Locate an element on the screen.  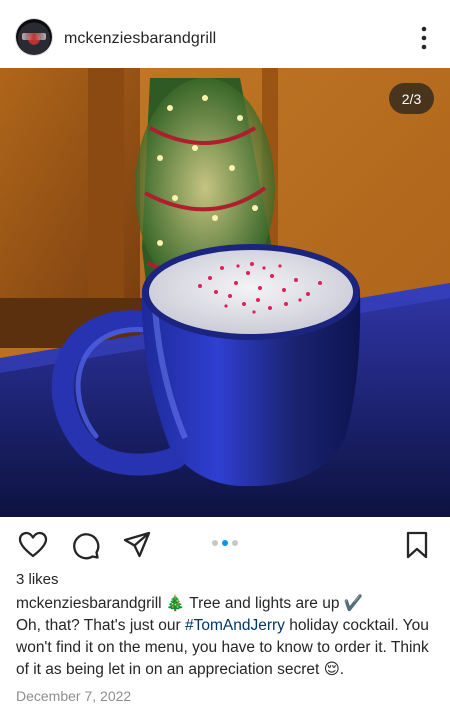
hashtag-link: #TomAndJerry is located at coordinates (235, 625).